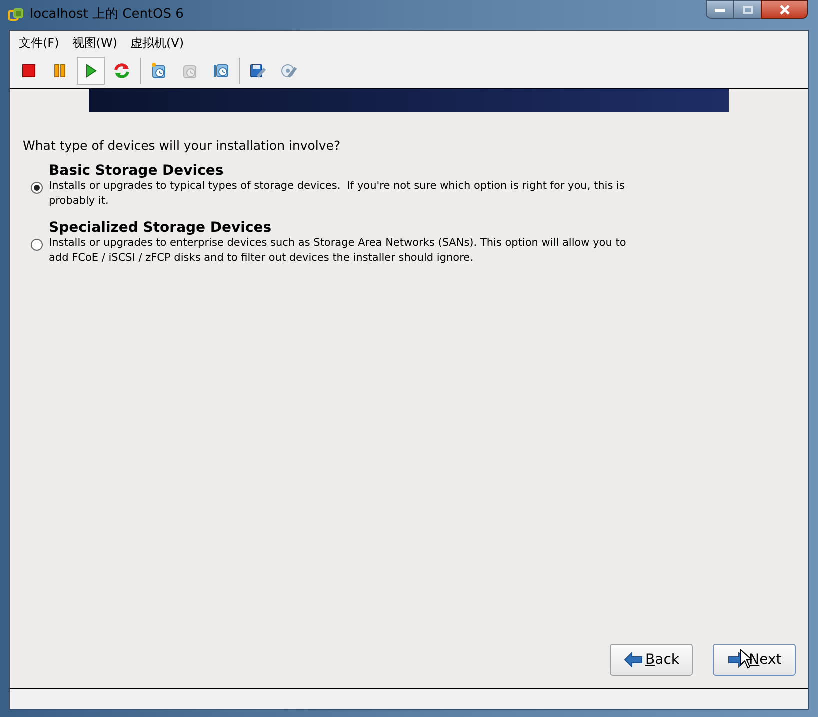 The height and width of the screenshot is (717, 818). What do you see at coordinates (39, 43) in the screenshot?
I see `menu-item: 文件(F)` at bounding box center [39, 43].